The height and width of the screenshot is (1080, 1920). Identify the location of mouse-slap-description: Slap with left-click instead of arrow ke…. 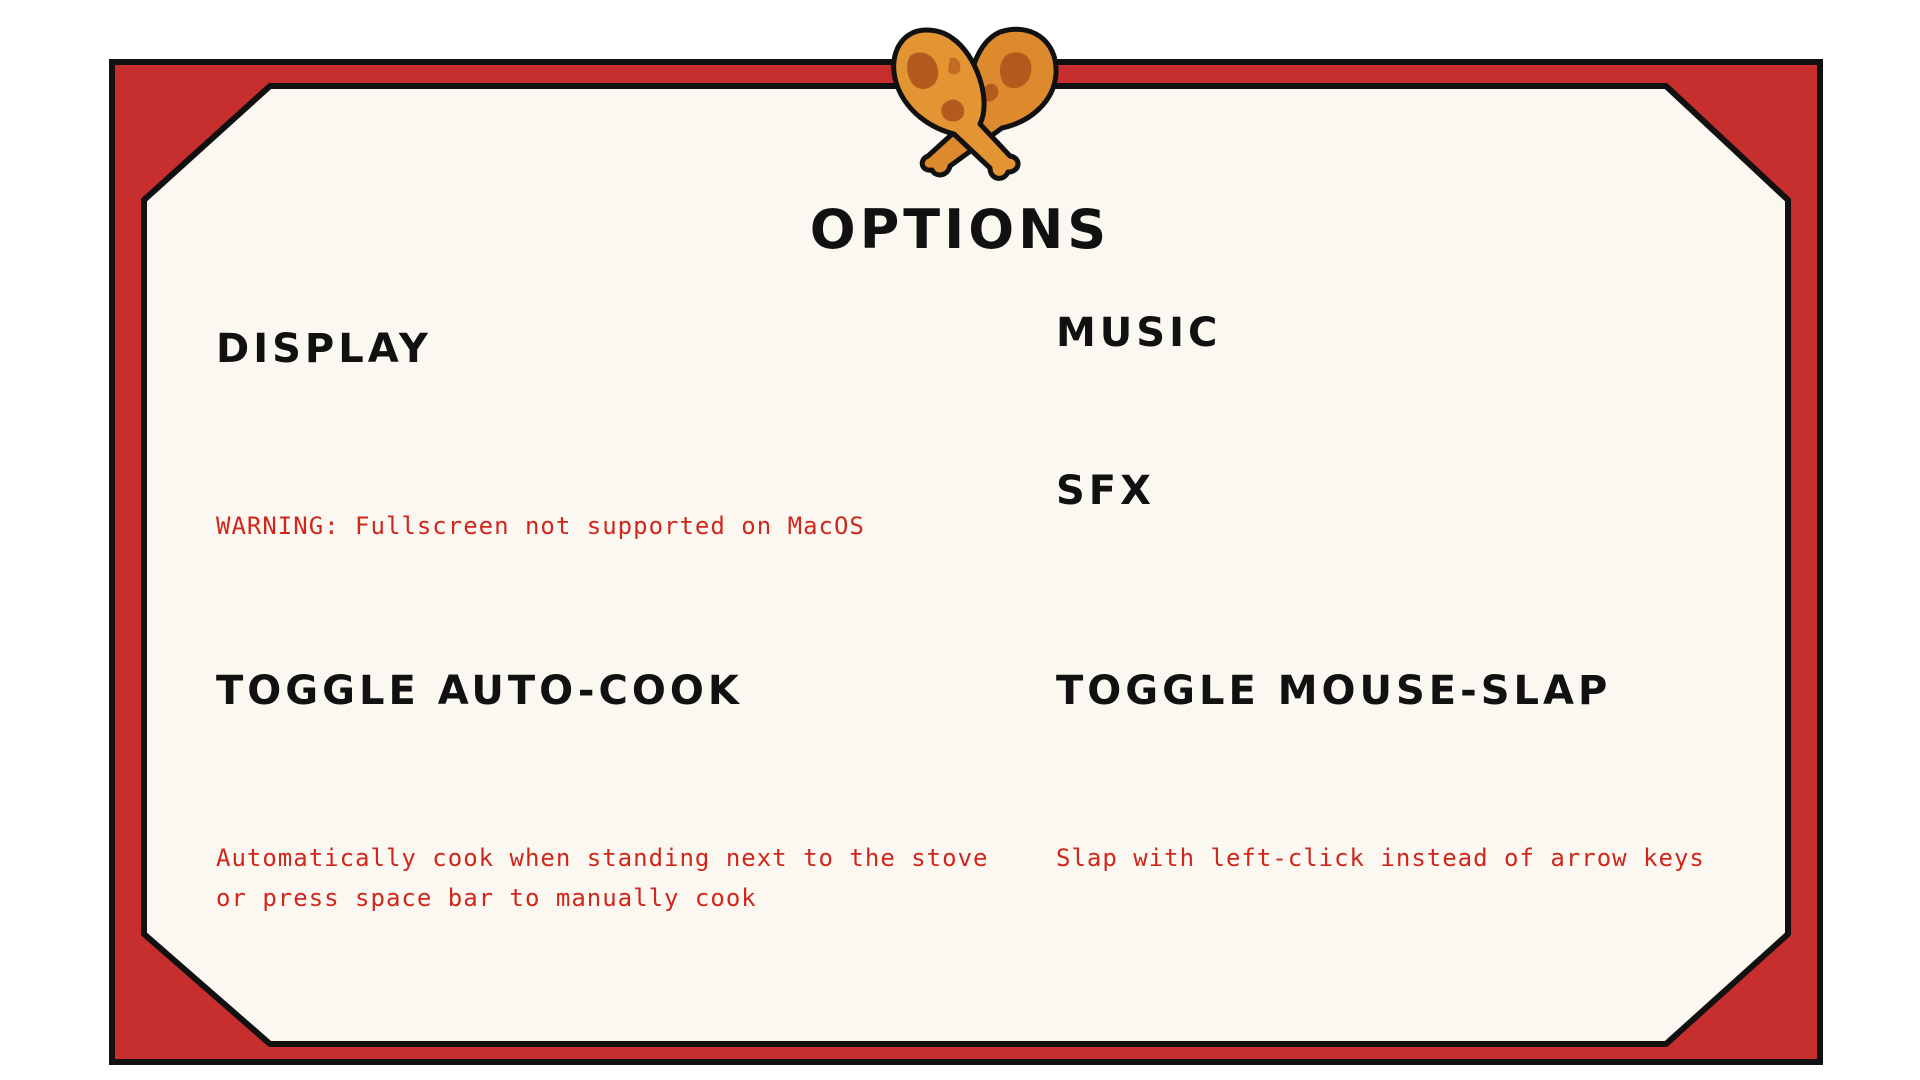
(1380, 858).